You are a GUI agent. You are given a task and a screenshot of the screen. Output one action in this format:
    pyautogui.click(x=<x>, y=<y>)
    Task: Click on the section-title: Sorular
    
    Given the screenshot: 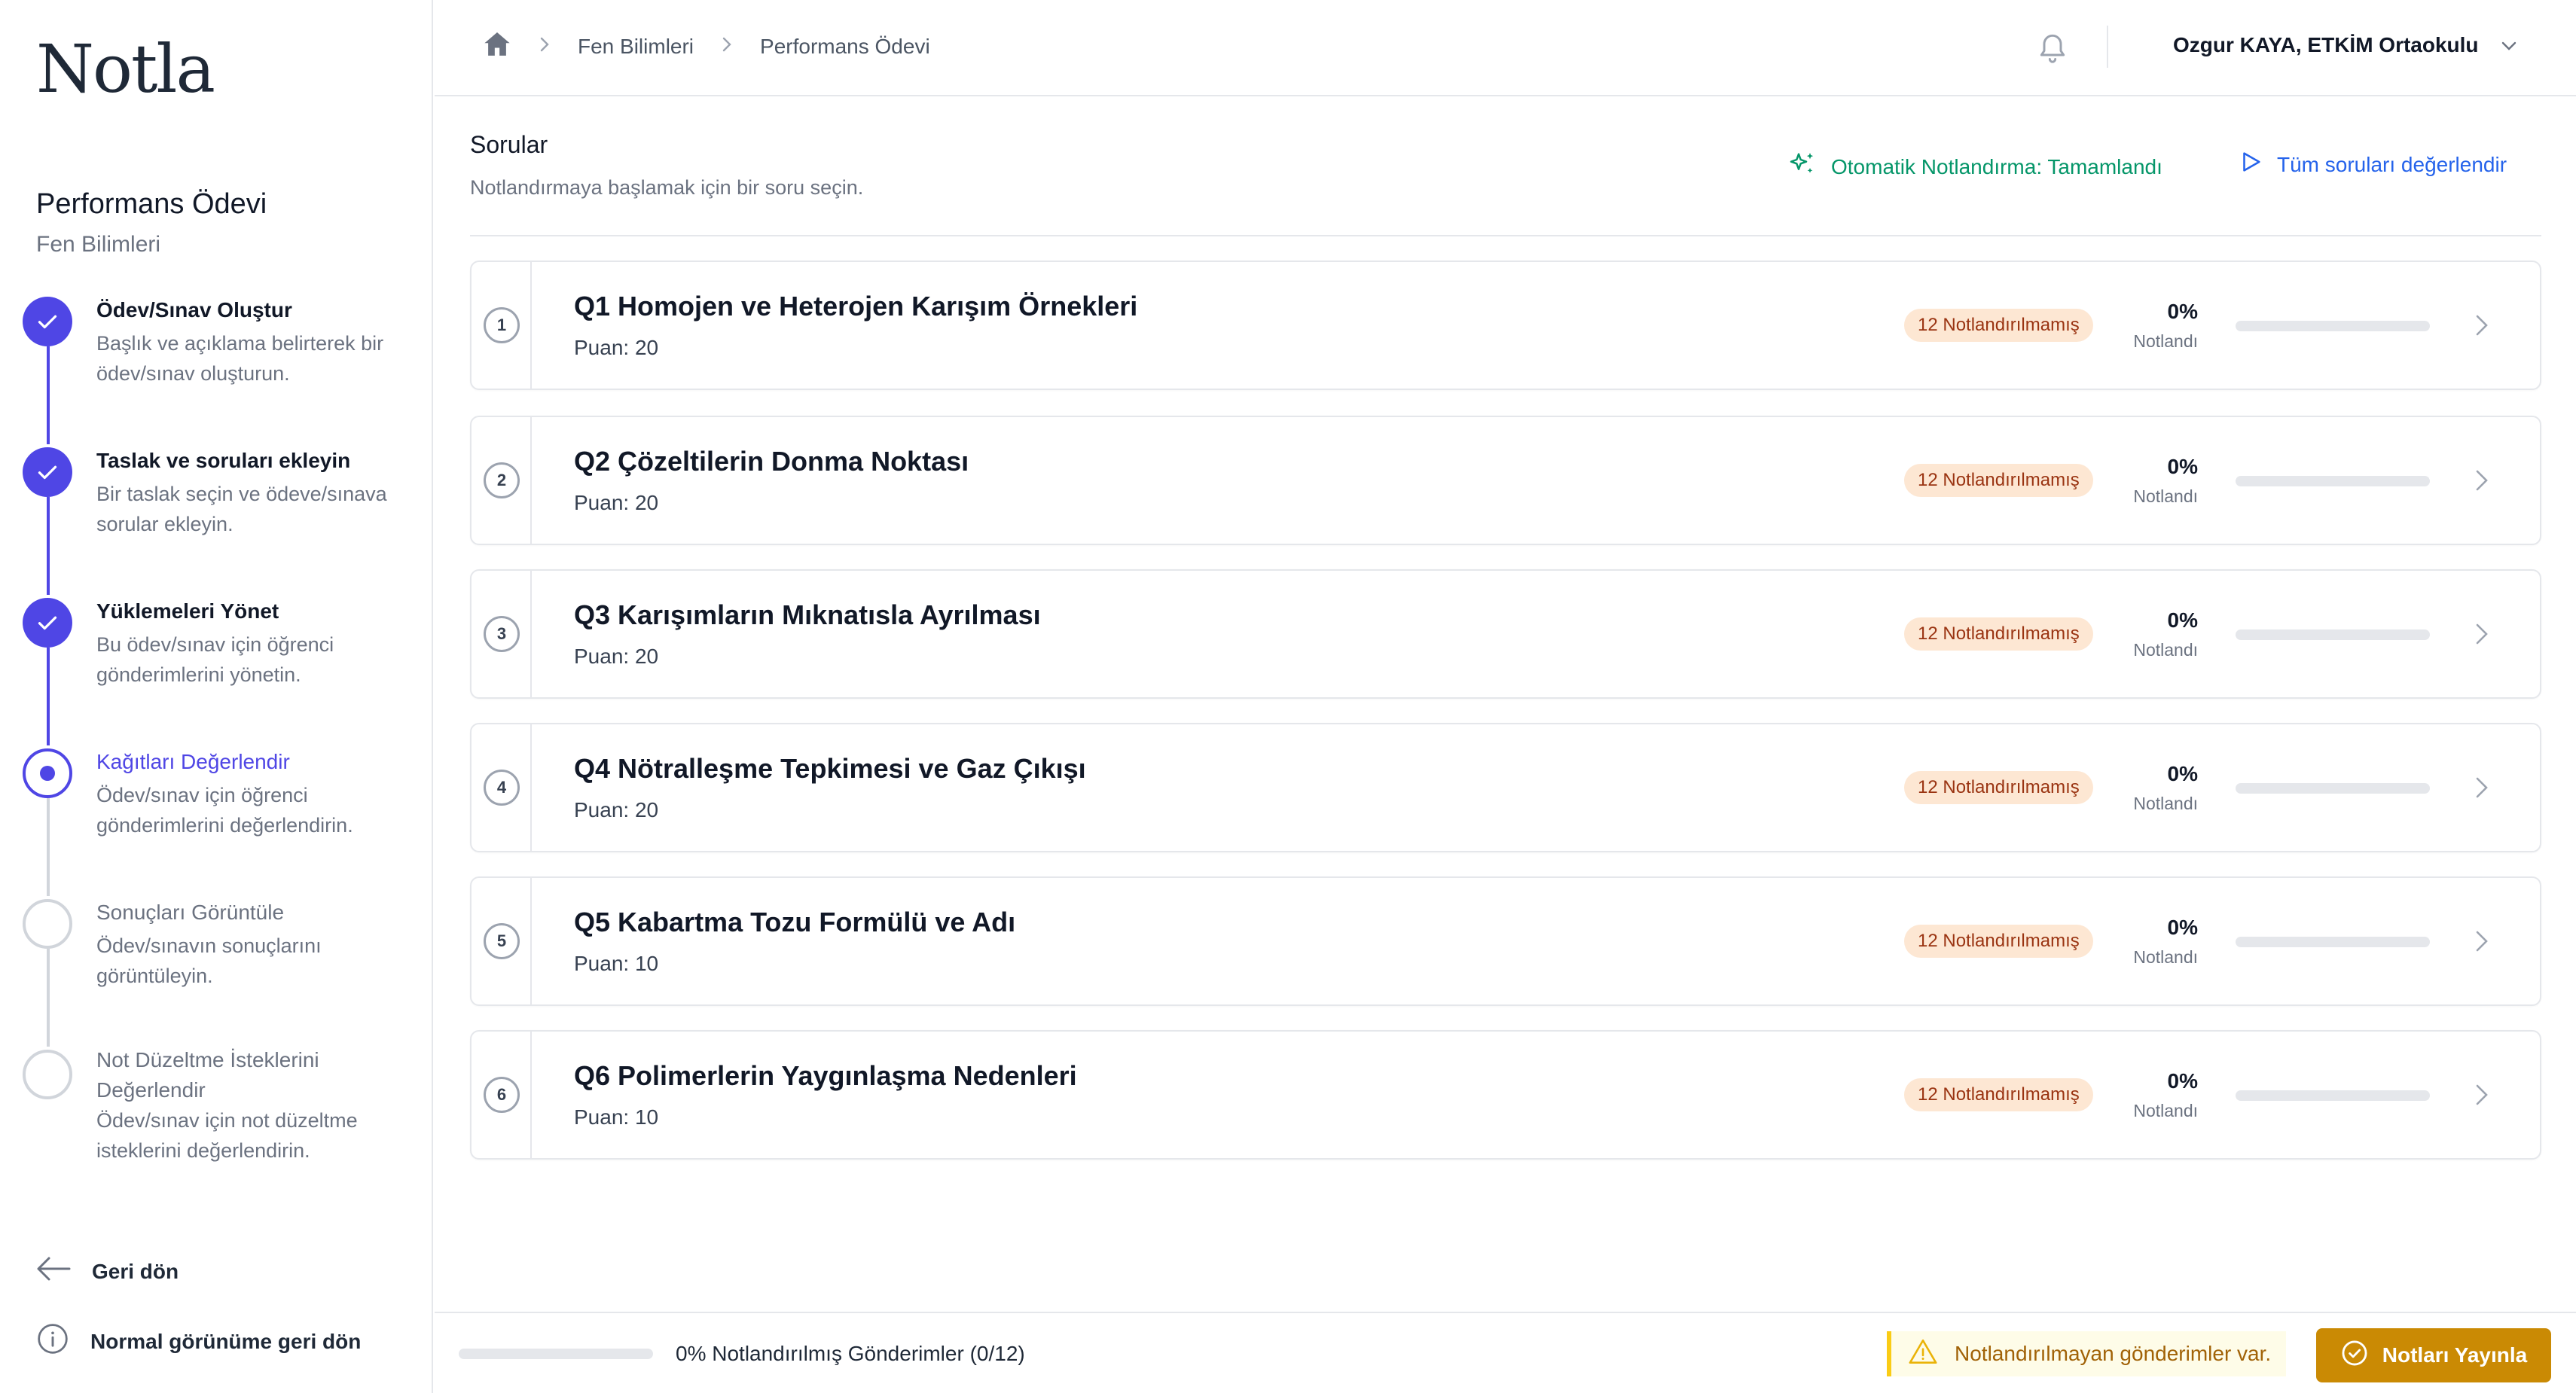 What is the action you would take?
    pyautogui.click(x=509, y=144)
    